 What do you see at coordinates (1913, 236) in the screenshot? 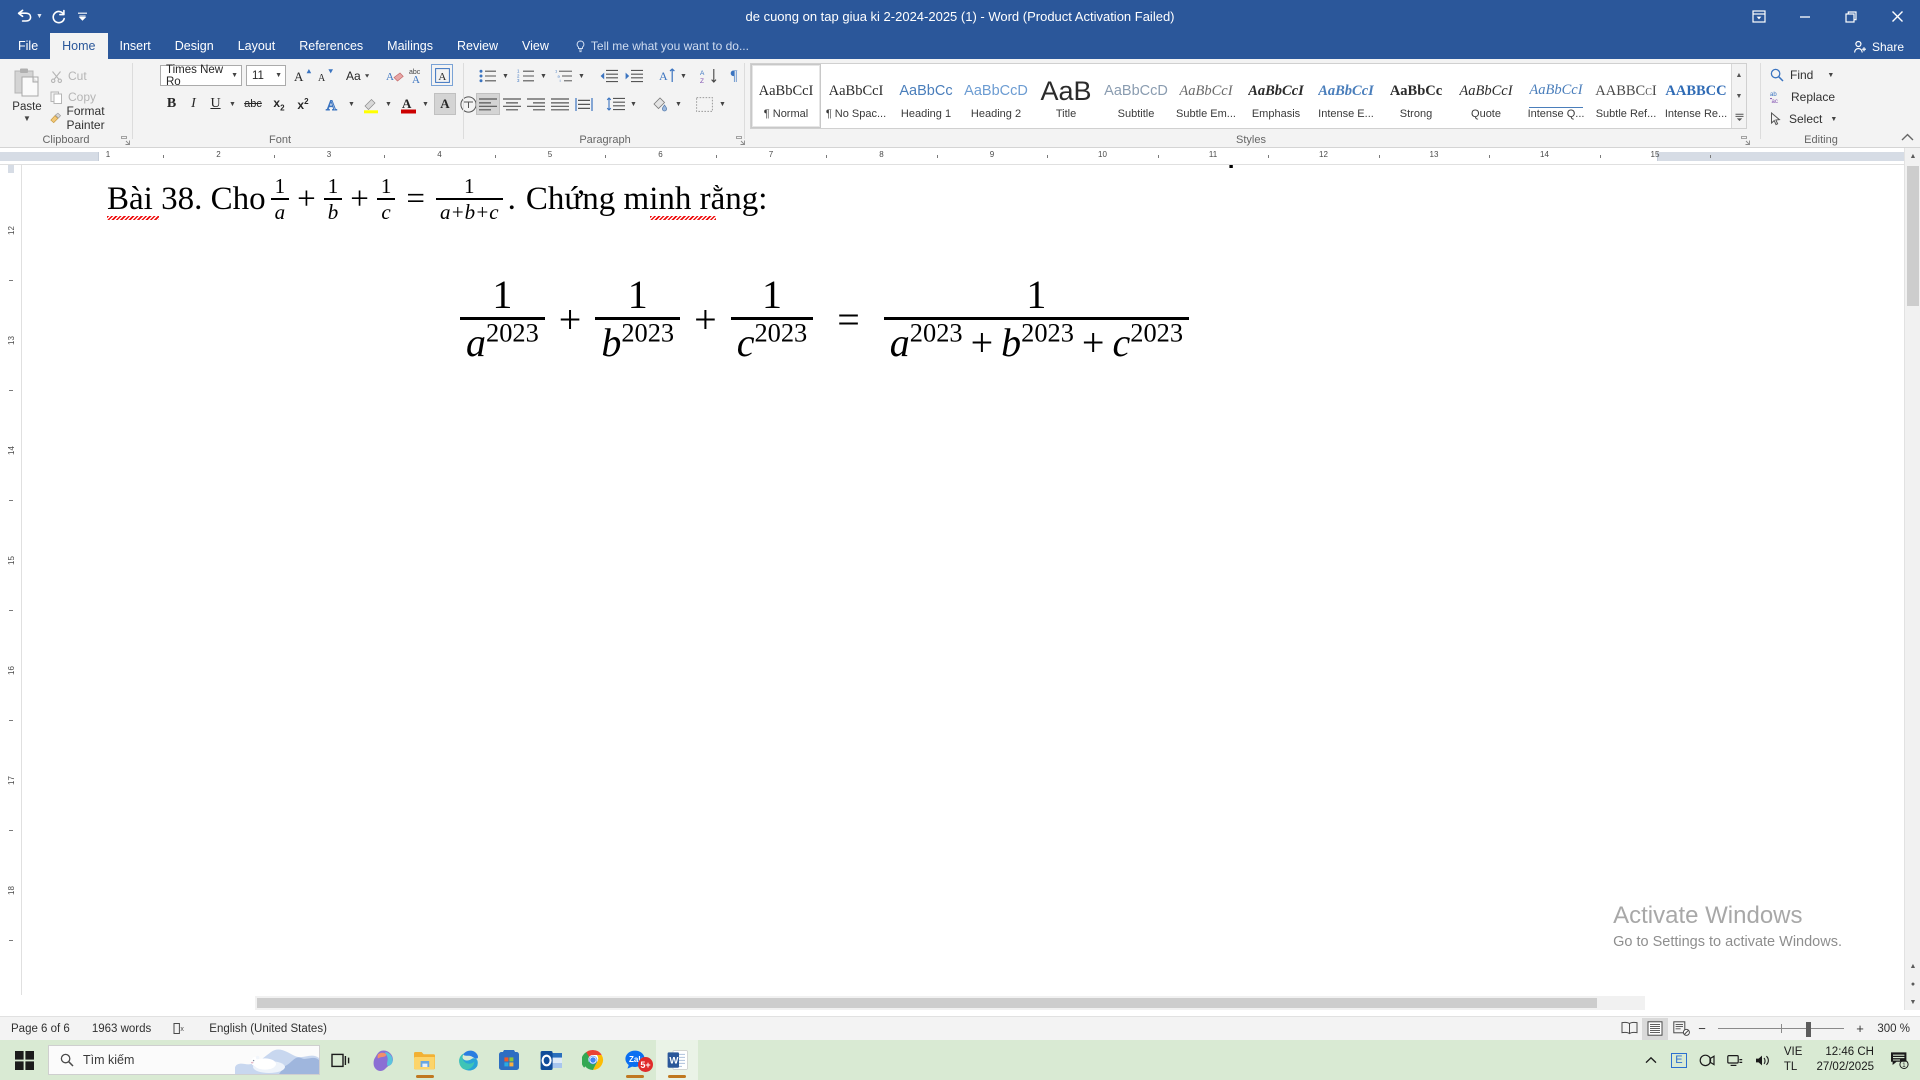
I see `vertical-scroll-thumb` at bounding box center [1913, 236].